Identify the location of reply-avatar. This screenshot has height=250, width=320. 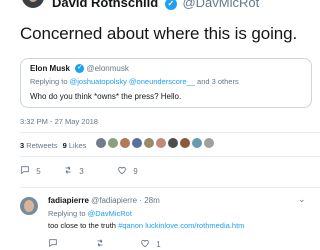
(29, 206).